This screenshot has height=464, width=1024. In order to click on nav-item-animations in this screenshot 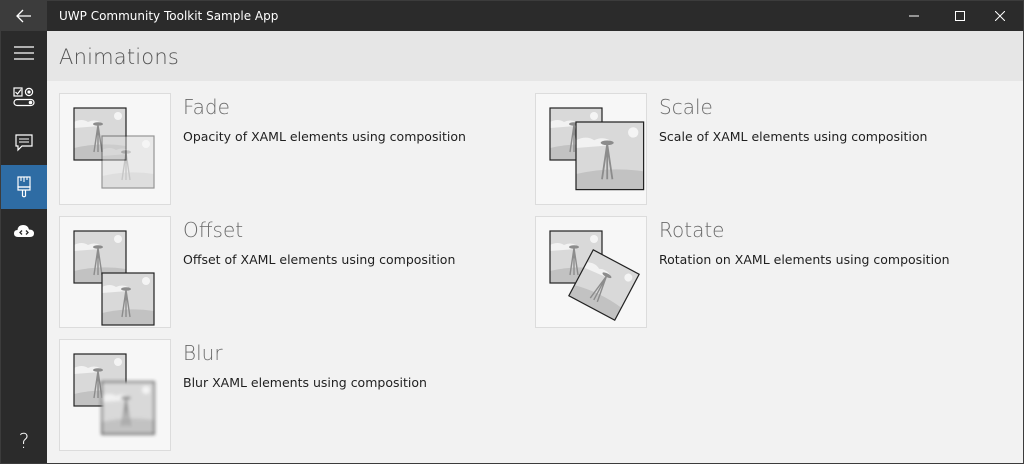, I will do `click(24, 187)`.